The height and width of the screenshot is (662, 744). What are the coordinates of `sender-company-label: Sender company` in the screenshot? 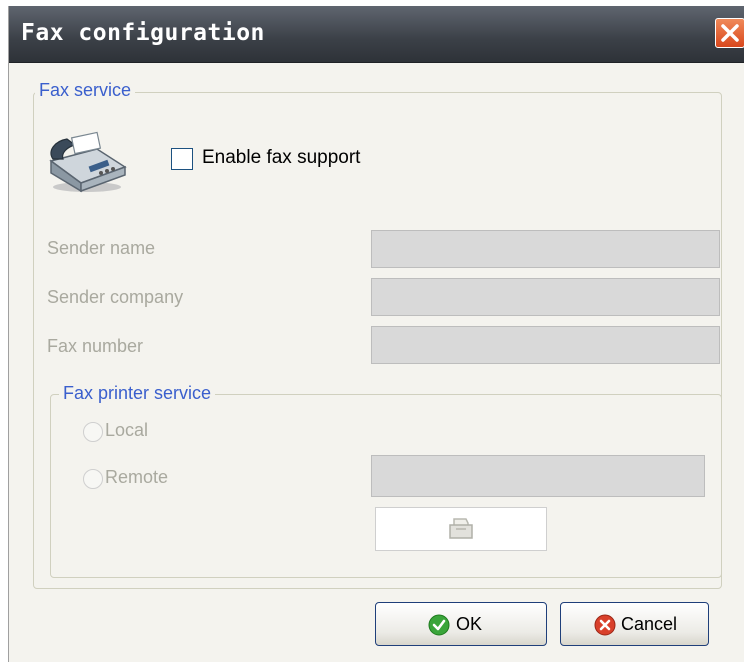 It's located at (115, 297).